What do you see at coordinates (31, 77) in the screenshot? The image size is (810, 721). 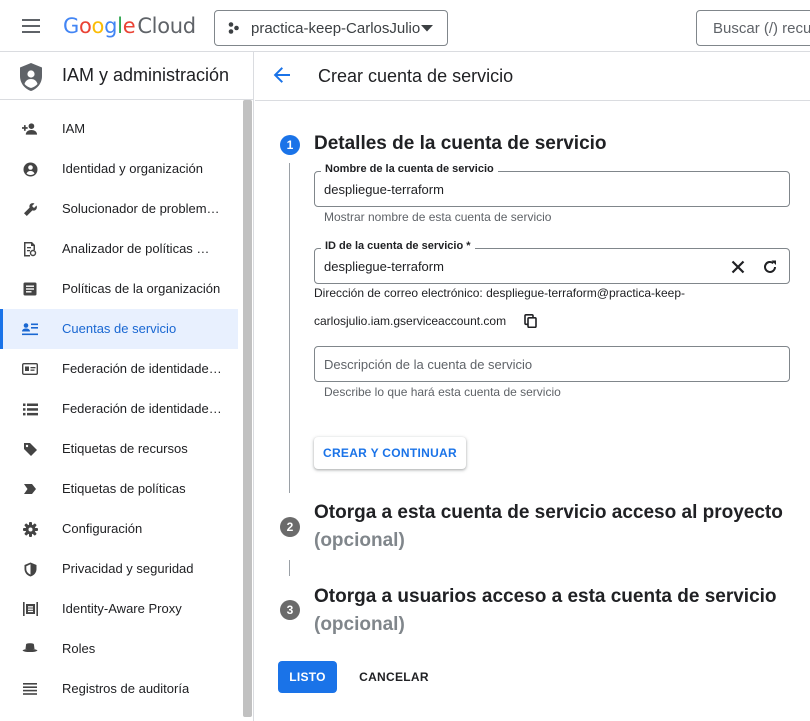 I see `iam-shield-icon` at bounding box center [31, 77].